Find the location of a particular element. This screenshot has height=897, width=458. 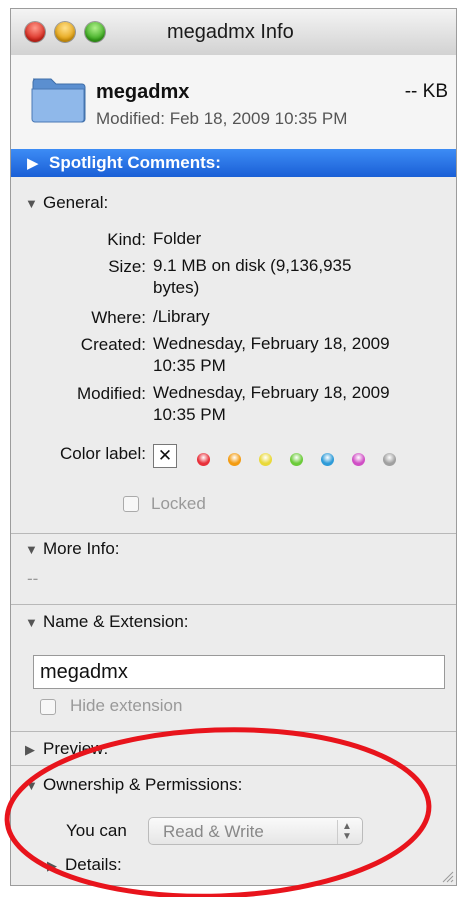

zoom-button is located at coordinates (95, 32).